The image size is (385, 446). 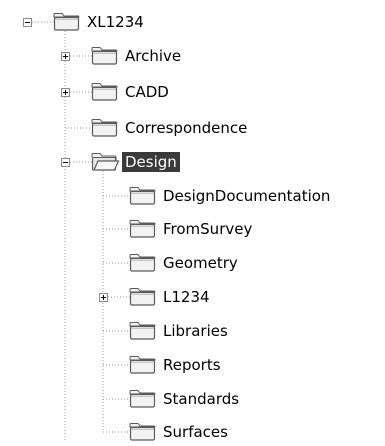 What do you see at coordinates (186, 297) in the screenshot?
I see `tree-node-label: L1234` at bounding box center [186, 297].